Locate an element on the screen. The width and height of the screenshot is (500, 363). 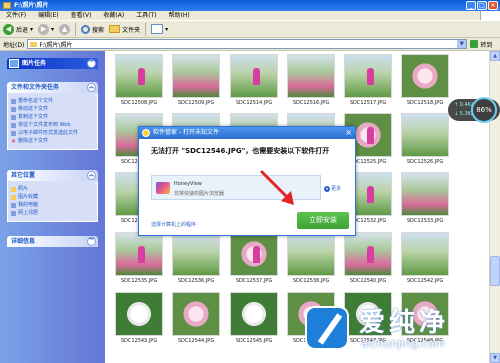
panel-title: 图片任务 is located at coordinates (34, 63).